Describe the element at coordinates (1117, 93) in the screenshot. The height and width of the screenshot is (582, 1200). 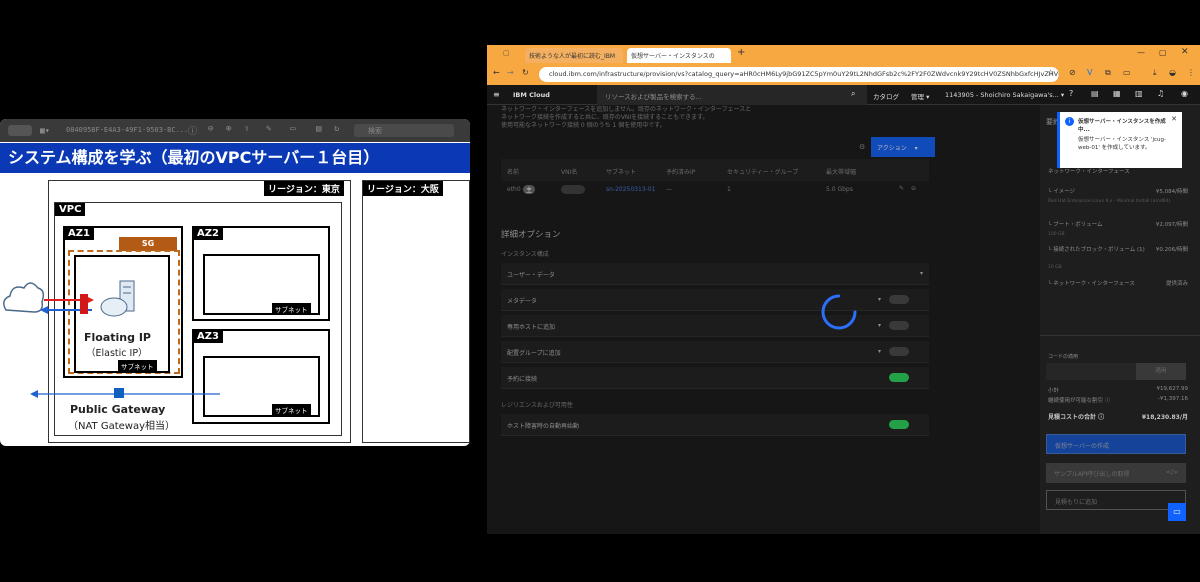
I see `calendar-icon: ▦` at that location.